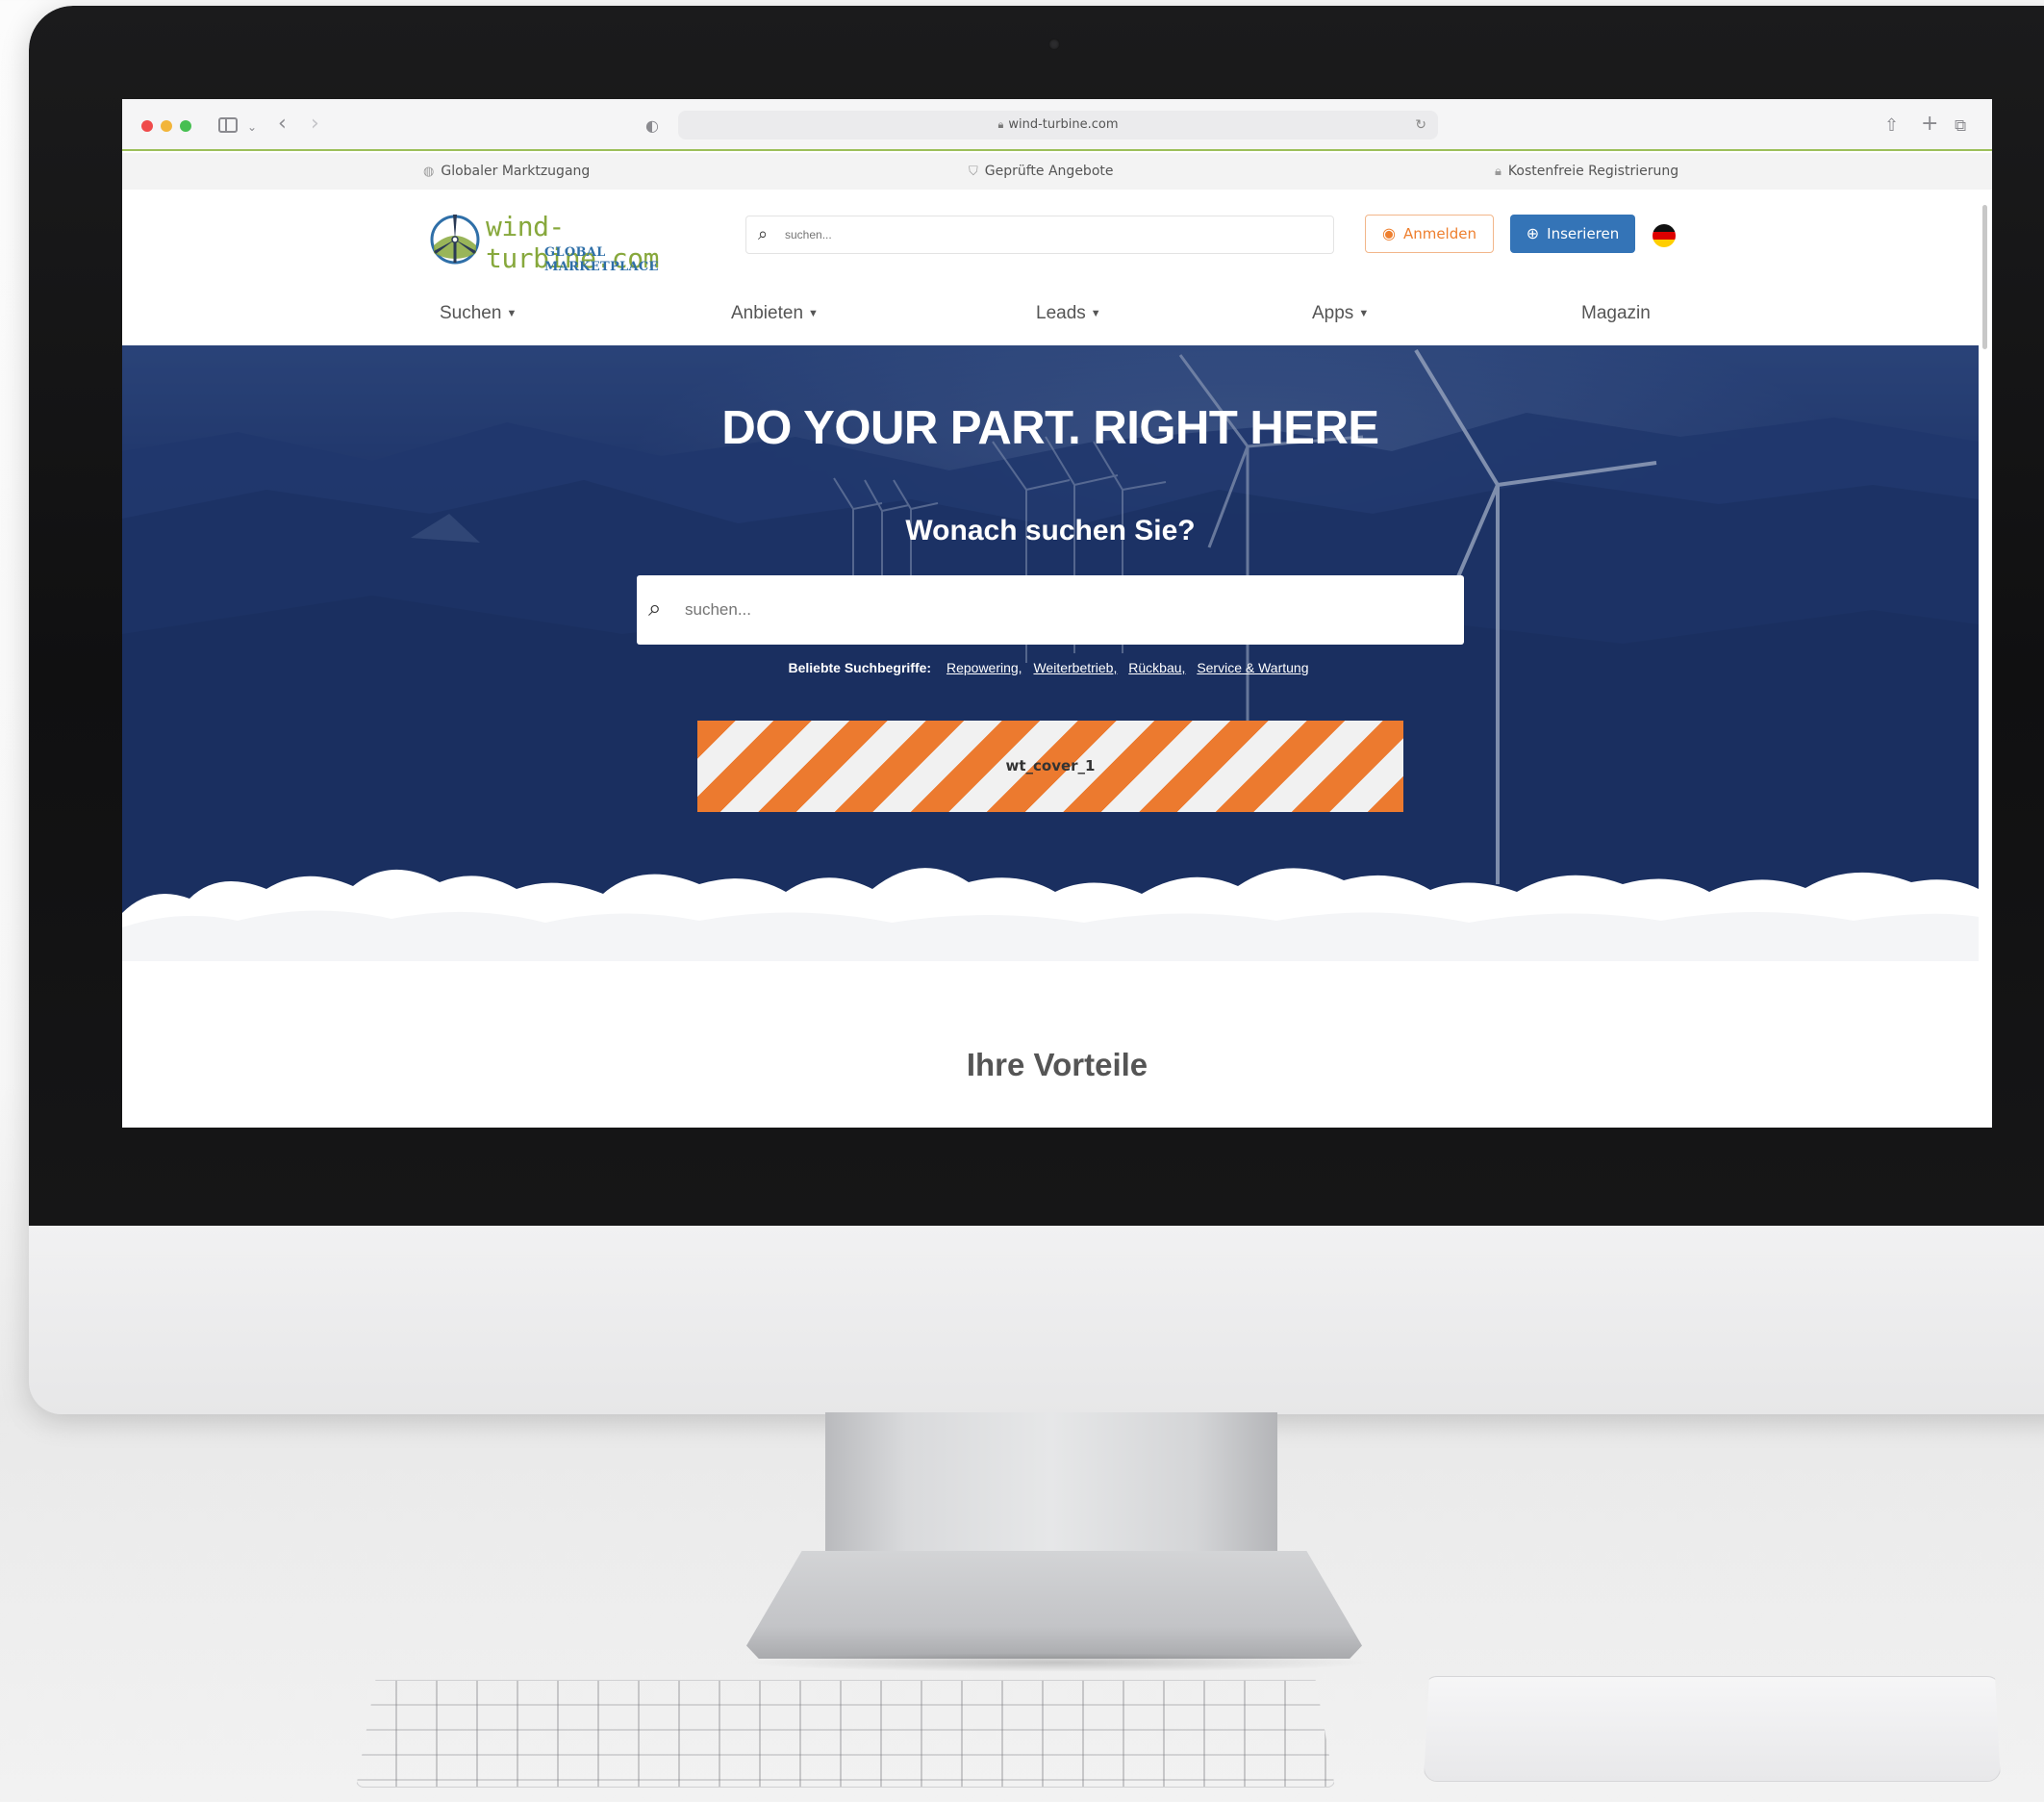 The image size is (2044, 1802). What do you see at coordinates (1075, 667) in the screenshot?
I see `popular-term-weiterbetrieb: Weiterbetrieb,` at bounding box center [1075, 667].